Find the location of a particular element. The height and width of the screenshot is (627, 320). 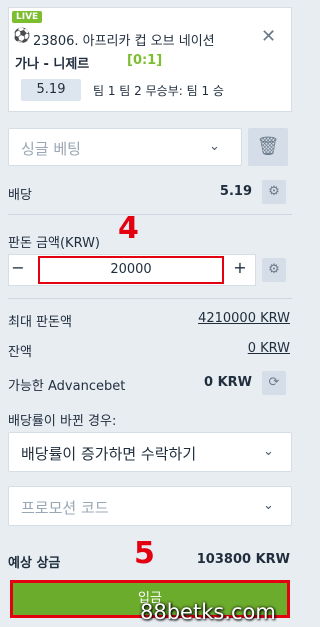

trash-icon: 🗑 is located at coordinates (268, 146).